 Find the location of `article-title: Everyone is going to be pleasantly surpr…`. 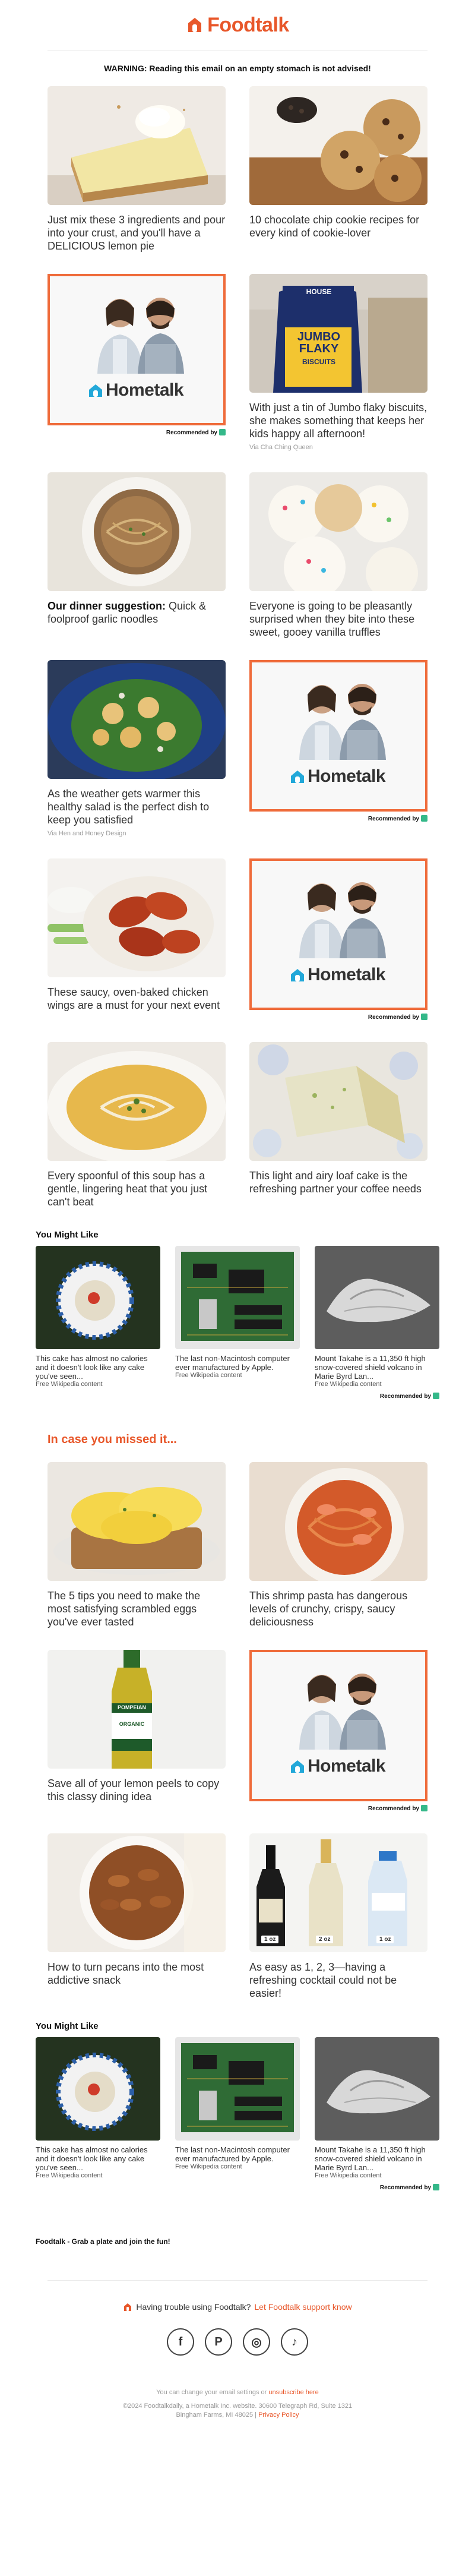

article-title: Everyone is going to be pleasantly surpr… is located at coordinates (338, 619).